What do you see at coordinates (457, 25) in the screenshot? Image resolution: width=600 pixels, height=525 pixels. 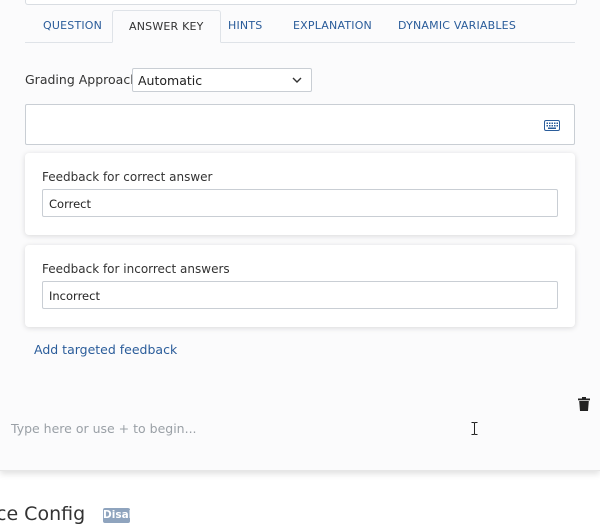 I see `tab-dynamic-variables: DYNAMIC VARIABLES` at bounding box center [457, 25].